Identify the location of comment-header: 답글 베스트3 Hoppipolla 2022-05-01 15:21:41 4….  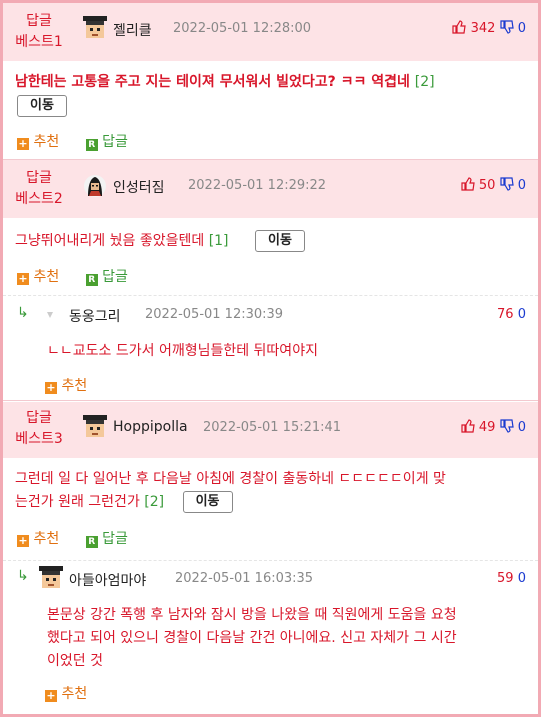
(270, 430).